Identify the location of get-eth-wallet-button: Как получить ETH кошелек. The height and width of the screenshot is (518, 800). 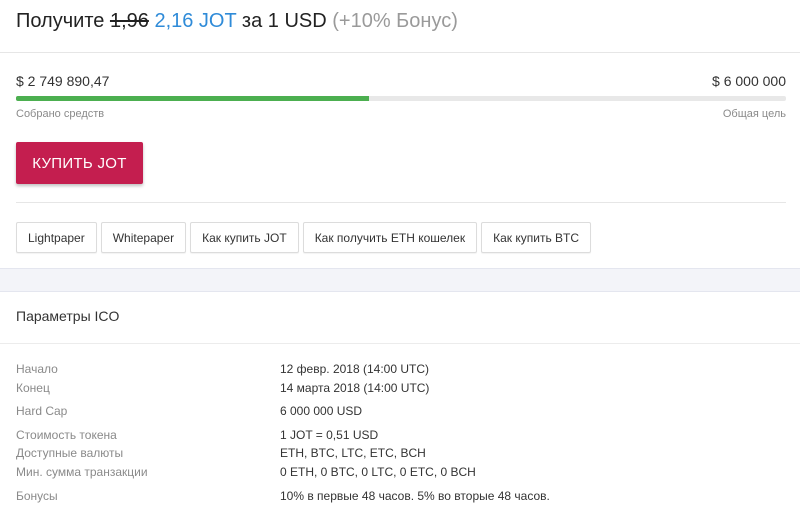
(390, 237).